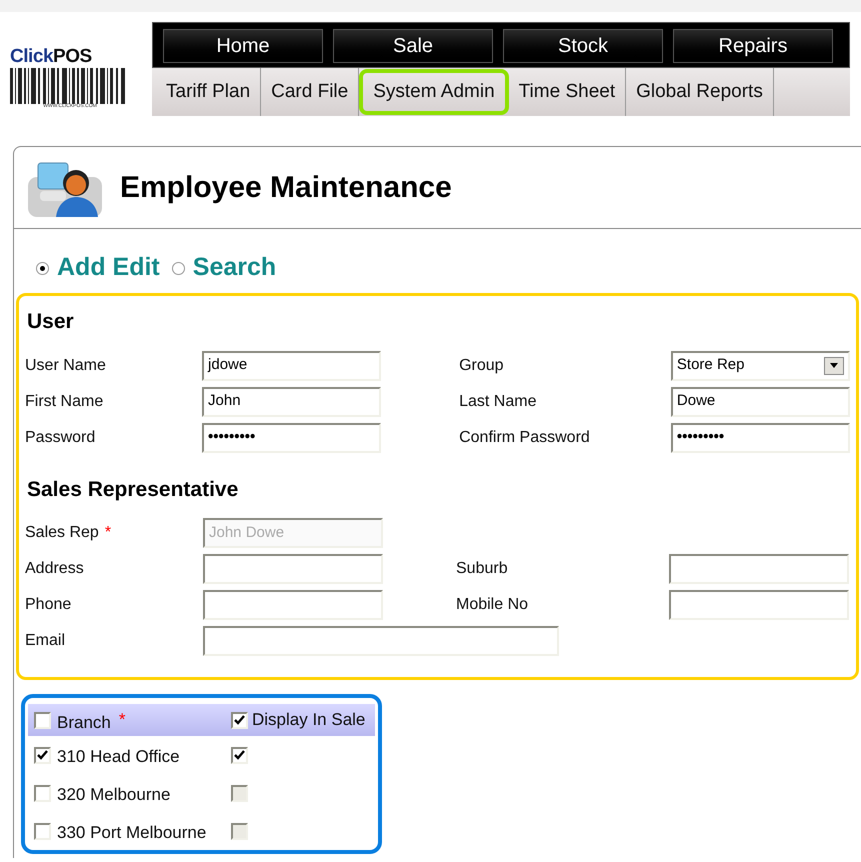  Describe the element at coordinates (209, 92) in the screenshot. I see `menu-tab: Tariff Plan` at that location.